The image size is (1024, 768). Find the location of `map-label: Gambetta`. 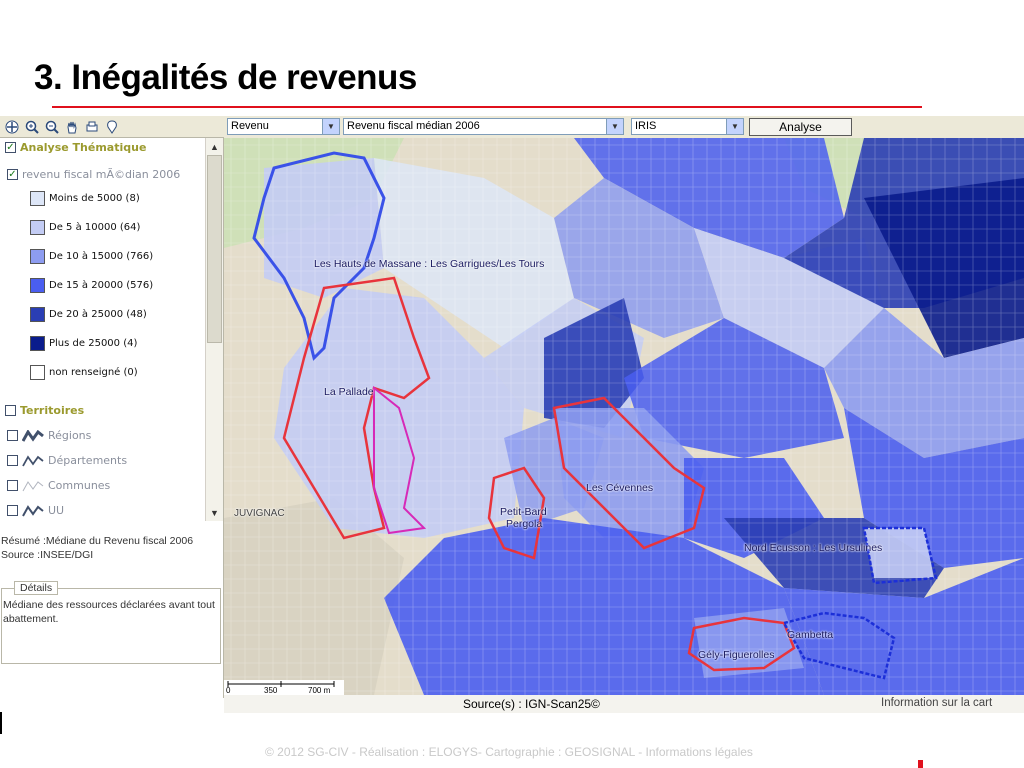

map-label: Gambetta is located at coordinates (810, 635).